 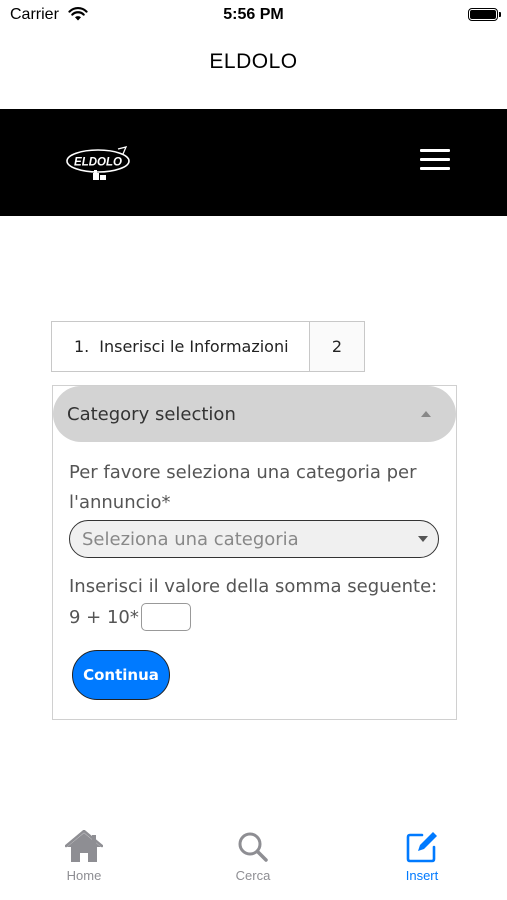 What do you see at coordinates (84, 875) in the screenshot?
I see `tab-home-label: Home` at bounding box center [84, 875].